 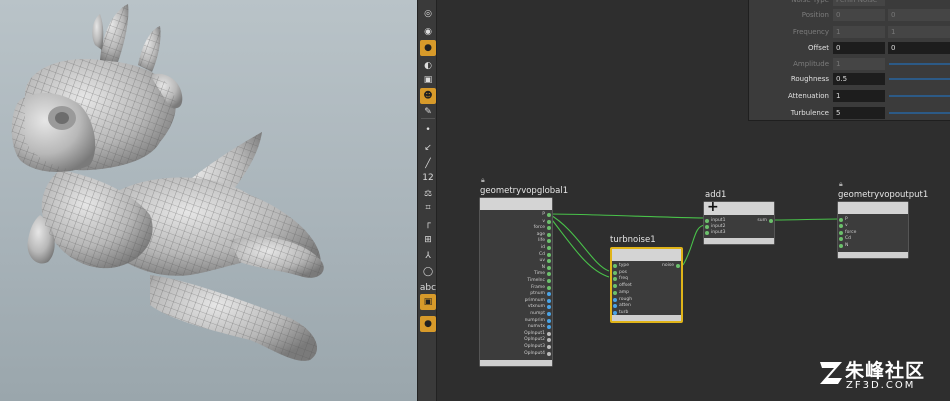 What do you see at coordinates (428, 272) in the screenshot?
I see `circle-icon: ◯` at bounding box center [428, 272].